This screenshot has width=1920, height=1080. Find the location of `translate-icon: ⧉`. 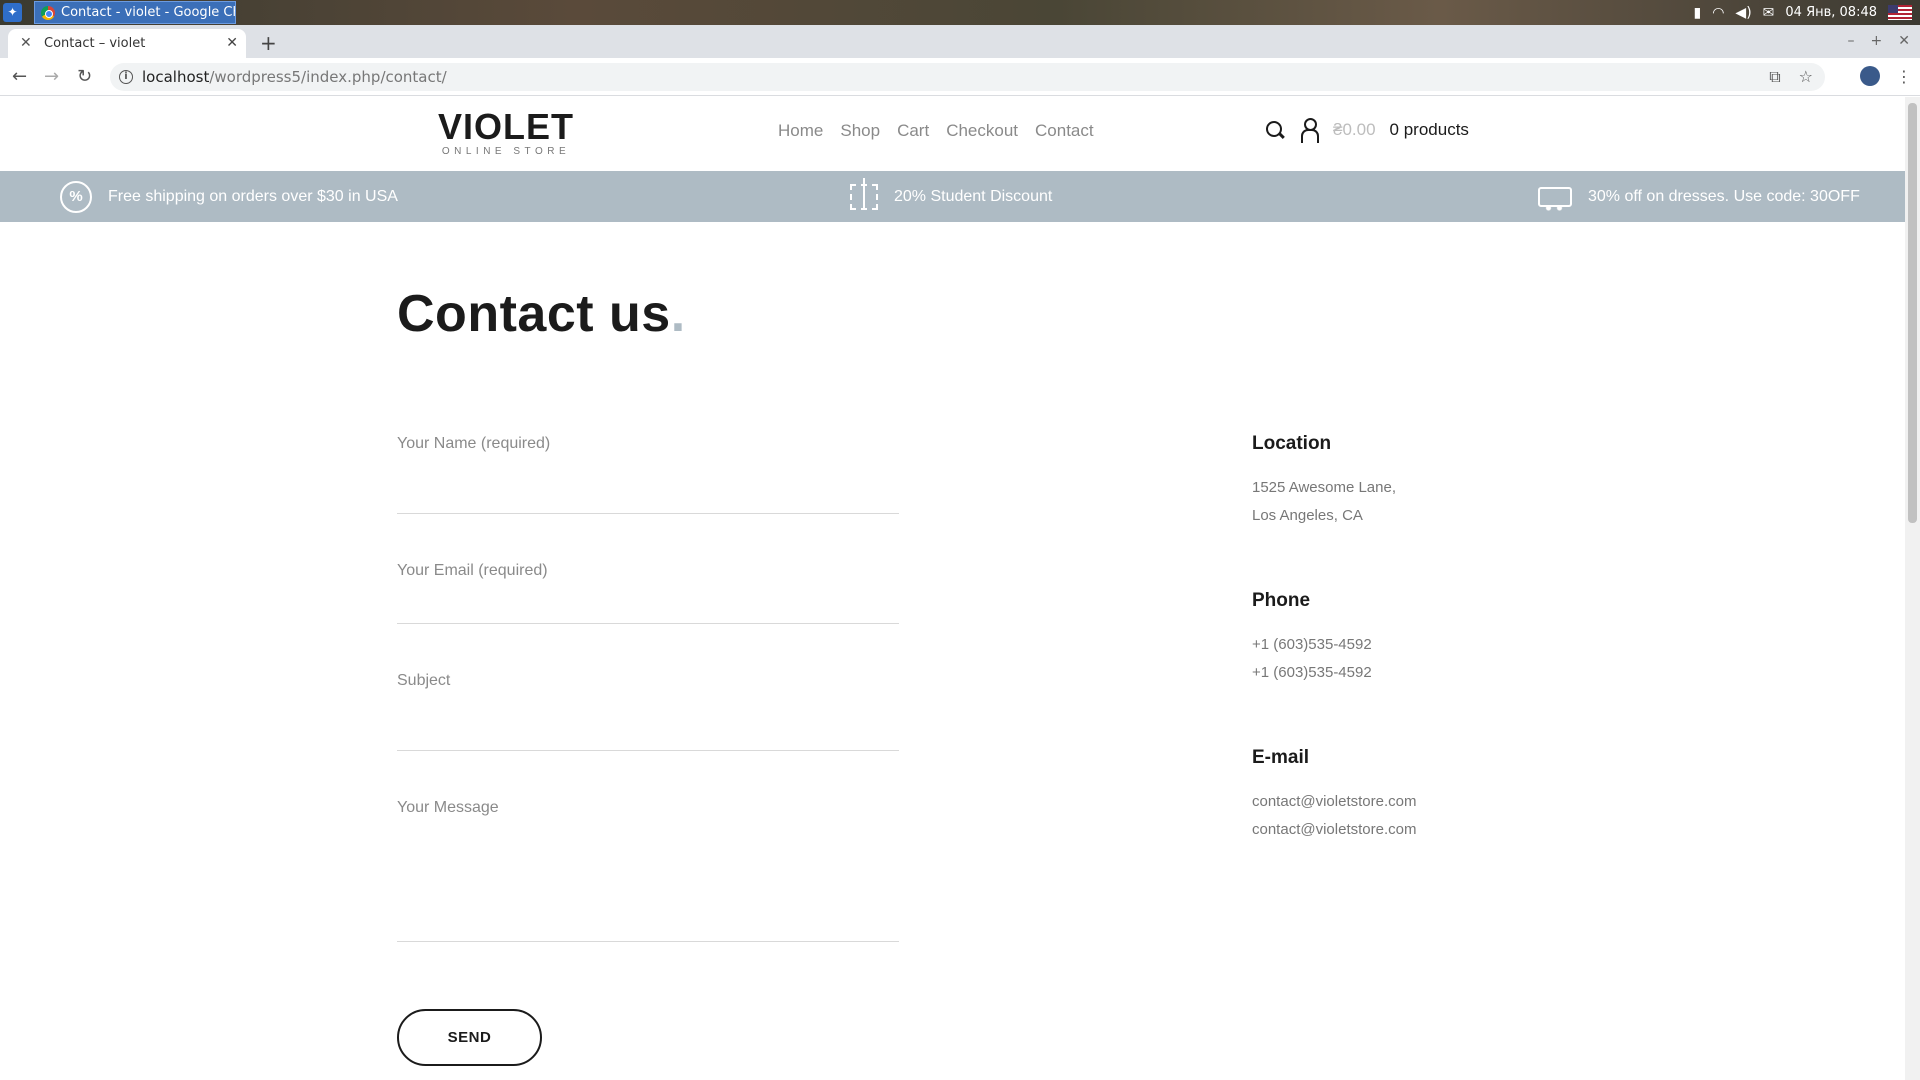

translate-icon: ⧉ is located at coordinates (1774, 77).